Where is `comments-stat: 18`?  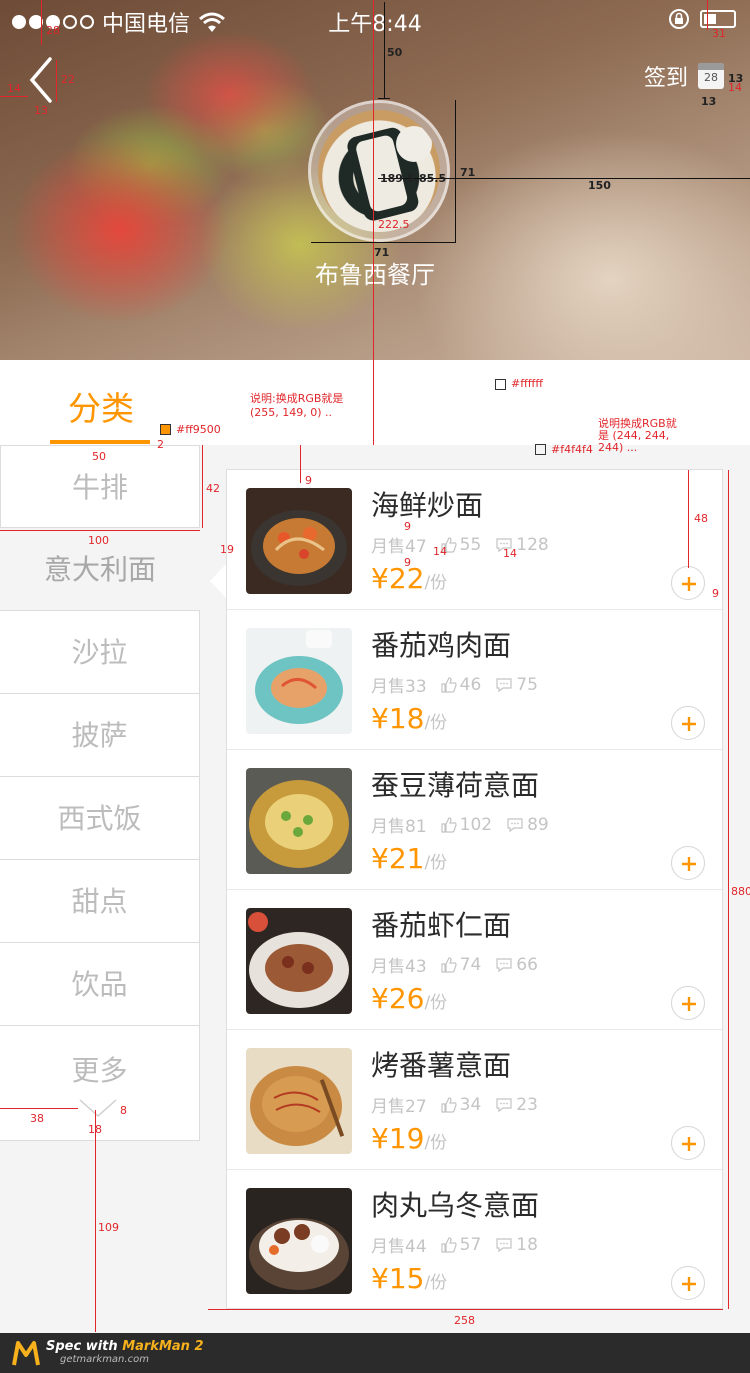 comments-stat: 18 is located at coordinates (516, 1245).